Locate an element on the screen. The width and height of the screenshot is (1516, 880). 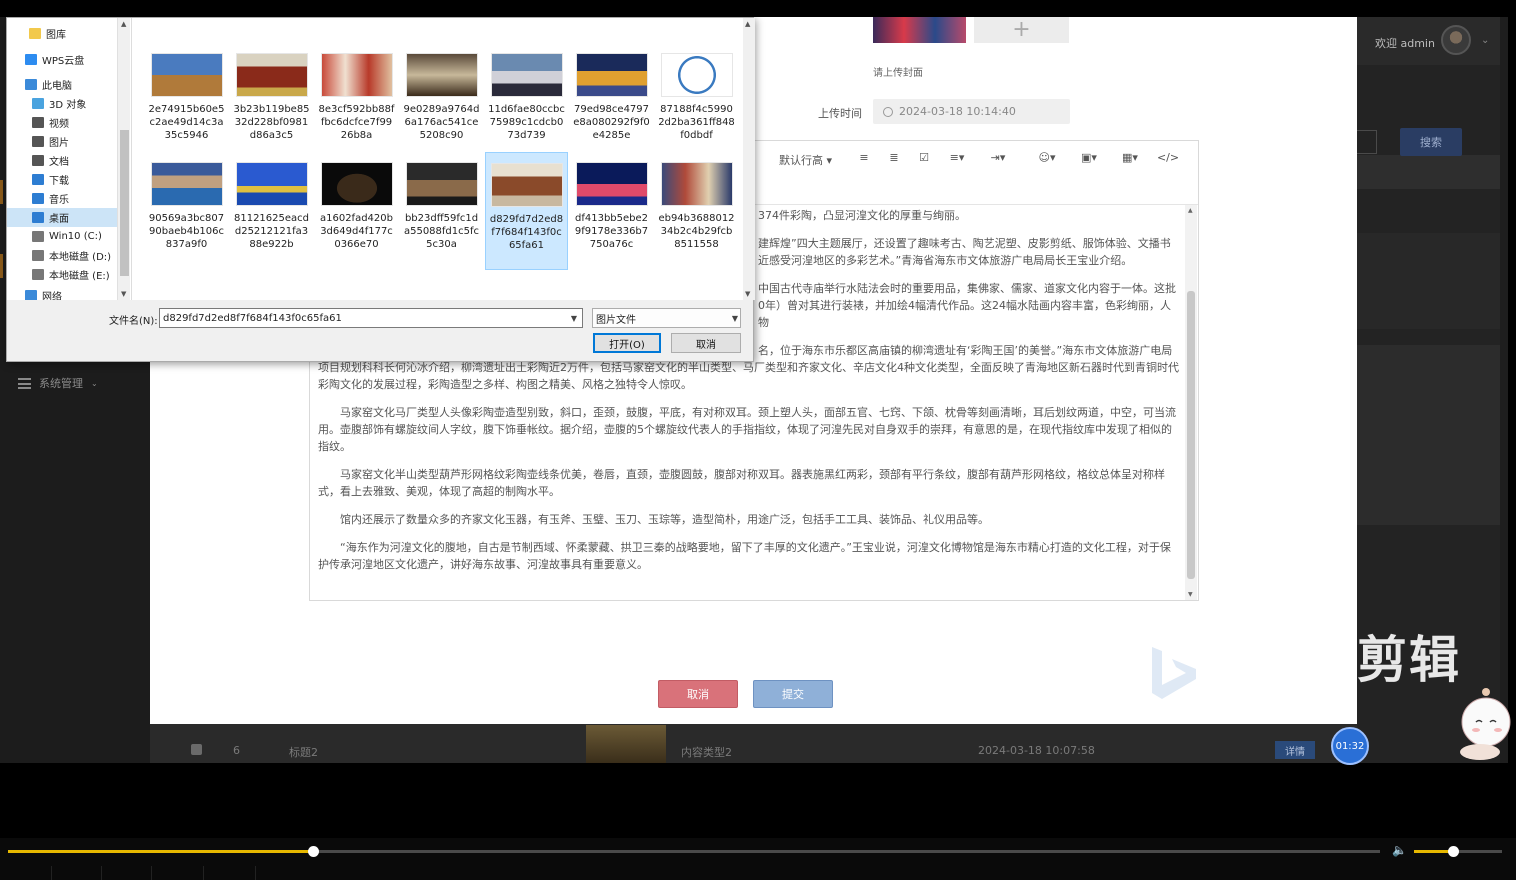
emoji-icon: ☺▾ is located at coordinates (1047, 157).